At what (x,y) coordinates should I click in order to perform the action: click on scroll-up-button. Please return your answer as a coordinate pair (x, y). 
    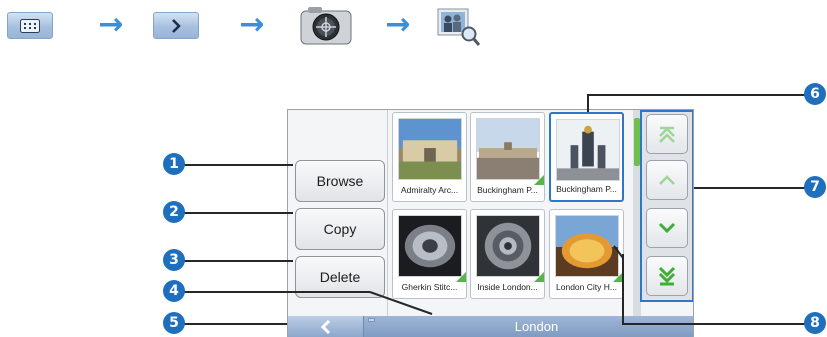
    Looking at the image, I should click on (667, 180).